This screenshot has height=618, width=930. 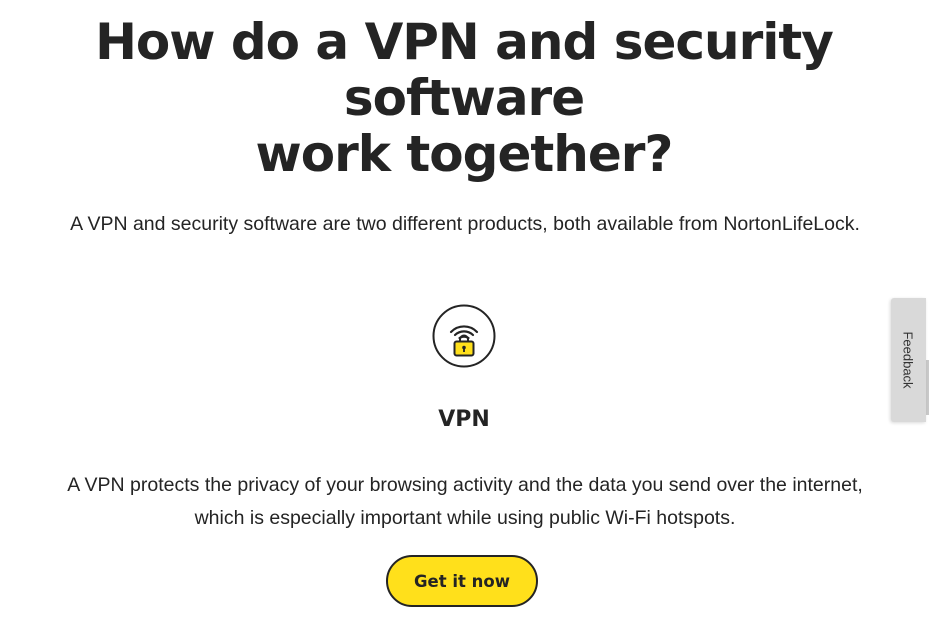 I want to click on get-it-now-button: Get it now, so click(x=462, y=581).